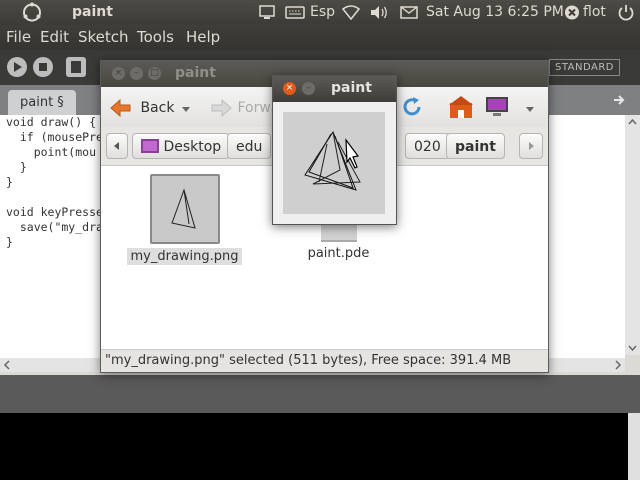  I want to click on mode-badge: STANDARD, so click(584, 67).